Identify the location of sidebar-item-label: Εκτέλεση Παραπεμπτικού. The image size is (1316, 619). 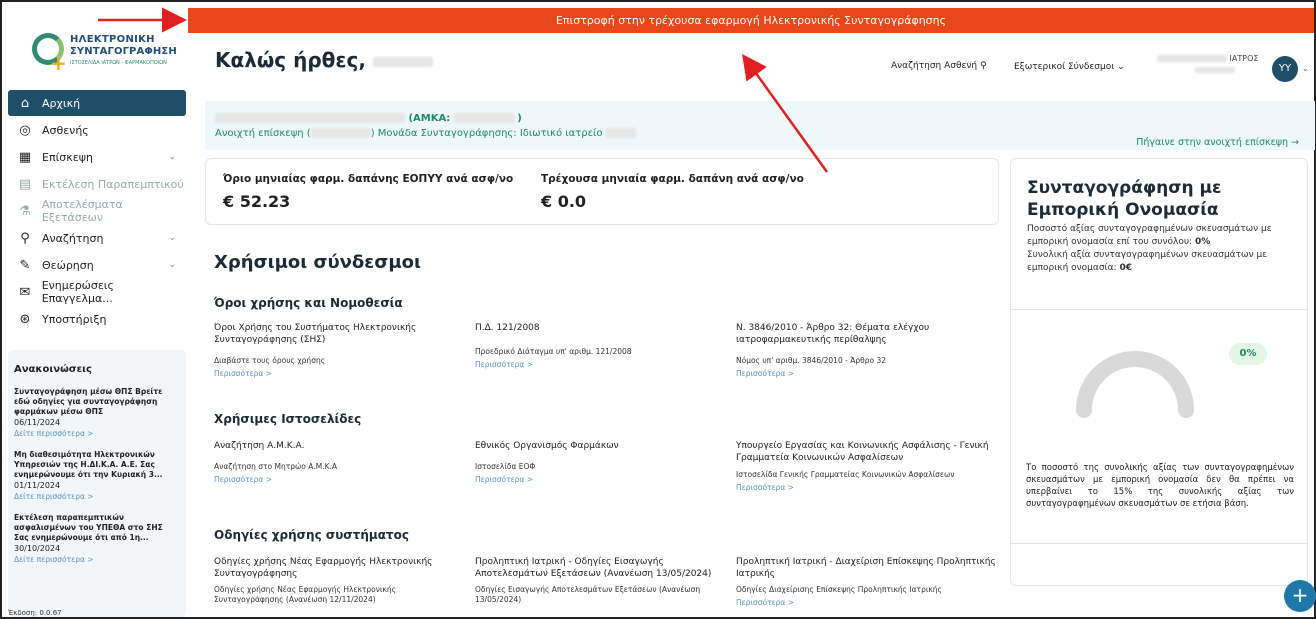
(113, 184).